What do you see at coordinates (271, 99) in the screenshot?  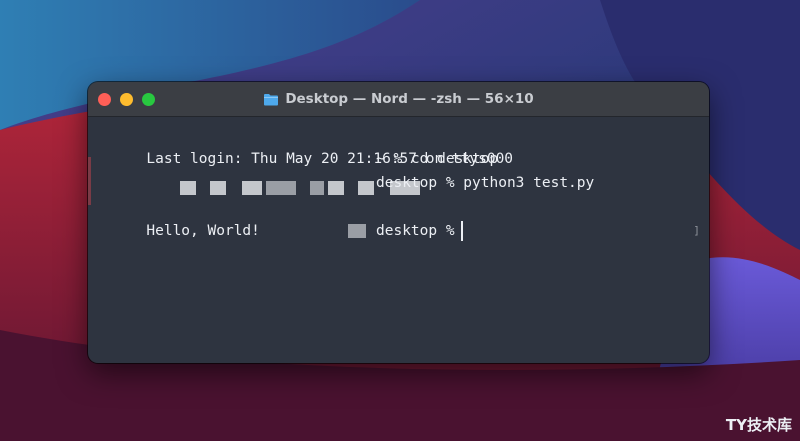 I see `folder-icon` at bounding box center [271, 99].